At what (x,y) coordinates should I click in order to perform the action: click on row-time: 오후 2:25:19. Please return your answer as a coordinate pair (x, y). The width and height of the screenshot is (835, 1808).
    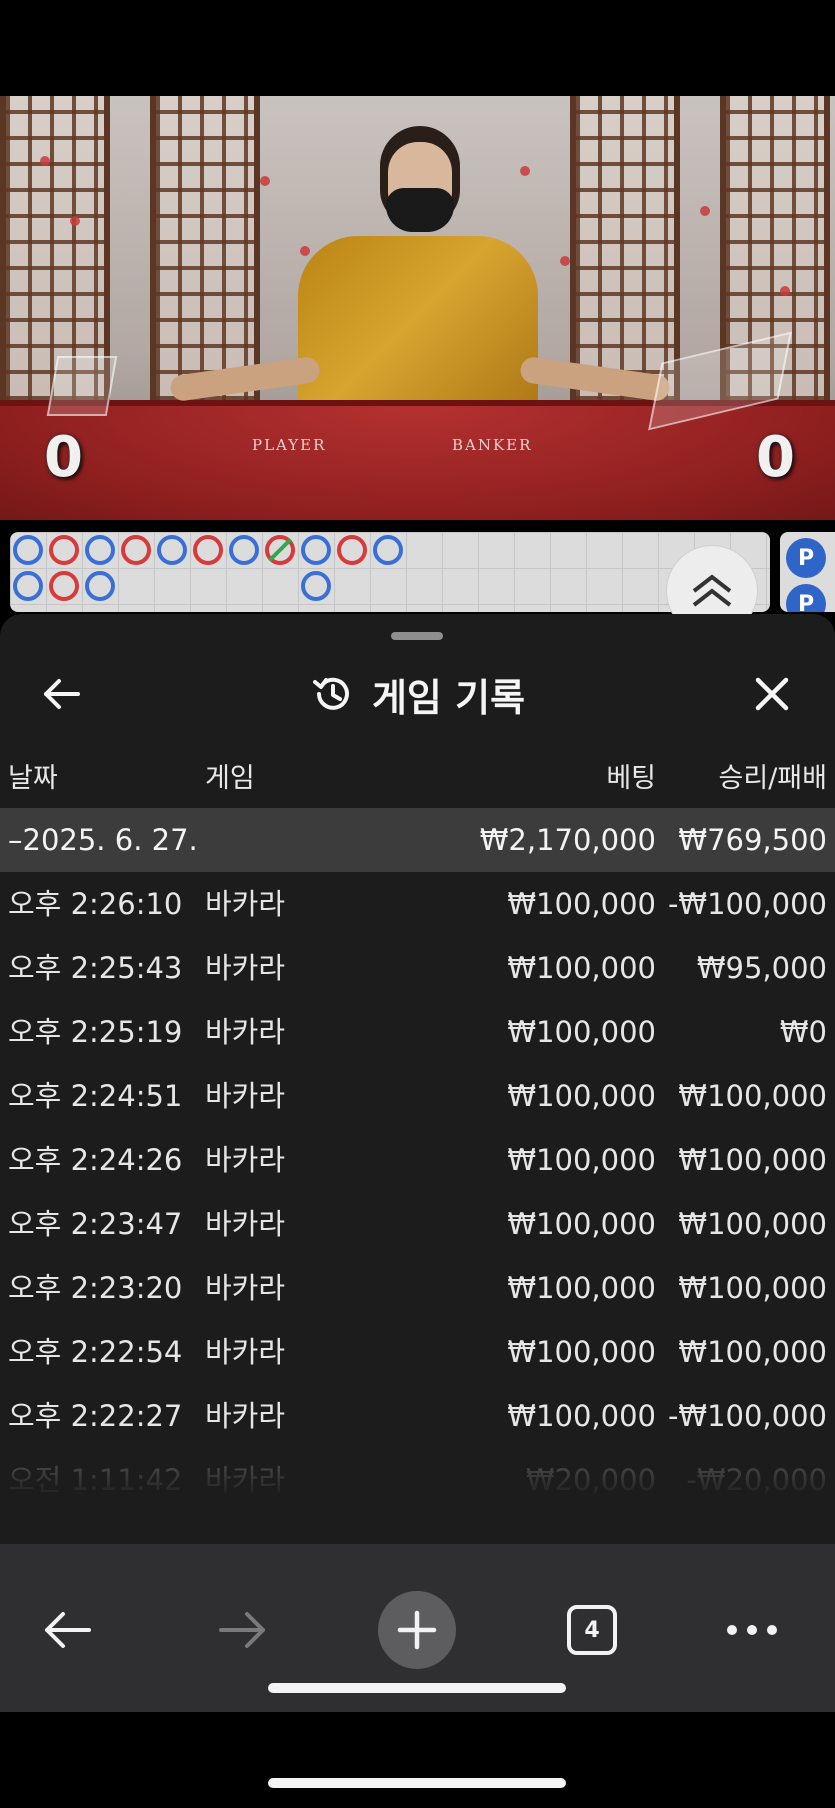
    Looking at the image, I should click on (95, 1032).